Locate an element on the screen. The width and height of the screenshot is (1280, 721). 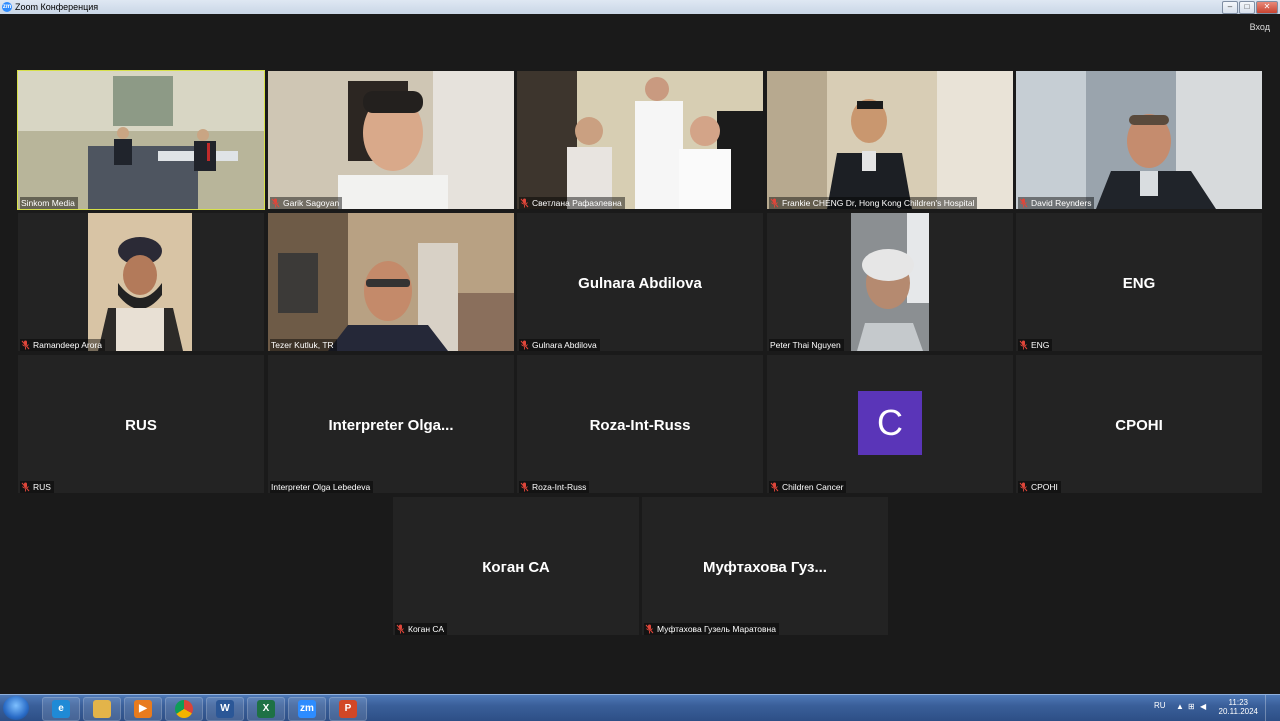
participant-name: Gulnara Abdilova is located at coordinates (564, 345).